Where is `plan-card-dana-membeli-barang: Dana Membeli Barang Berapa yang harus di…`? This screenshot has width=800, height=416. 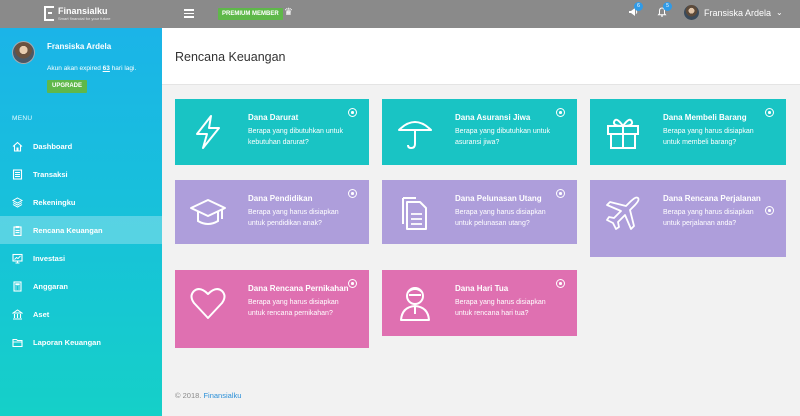 plan-card-dana-membeli-barang: Dana Membeli Barang Berapa yang harus di… is located at coordinates (688, 132).